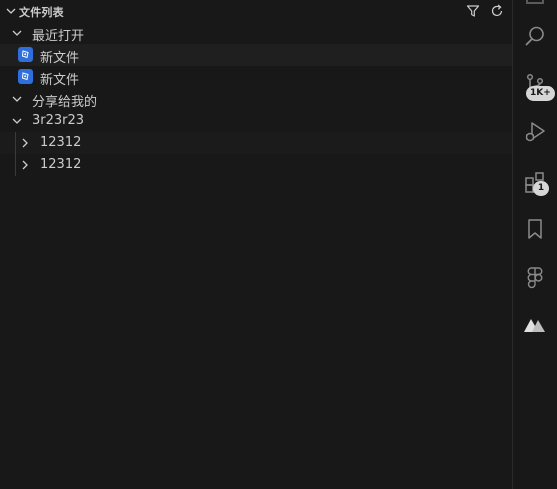 The width and height of the screenshot is (557, 489). What do you see at coordinates (534, 36) in the screenshot?
I see `search-icon` at bounding box center [534, 36].